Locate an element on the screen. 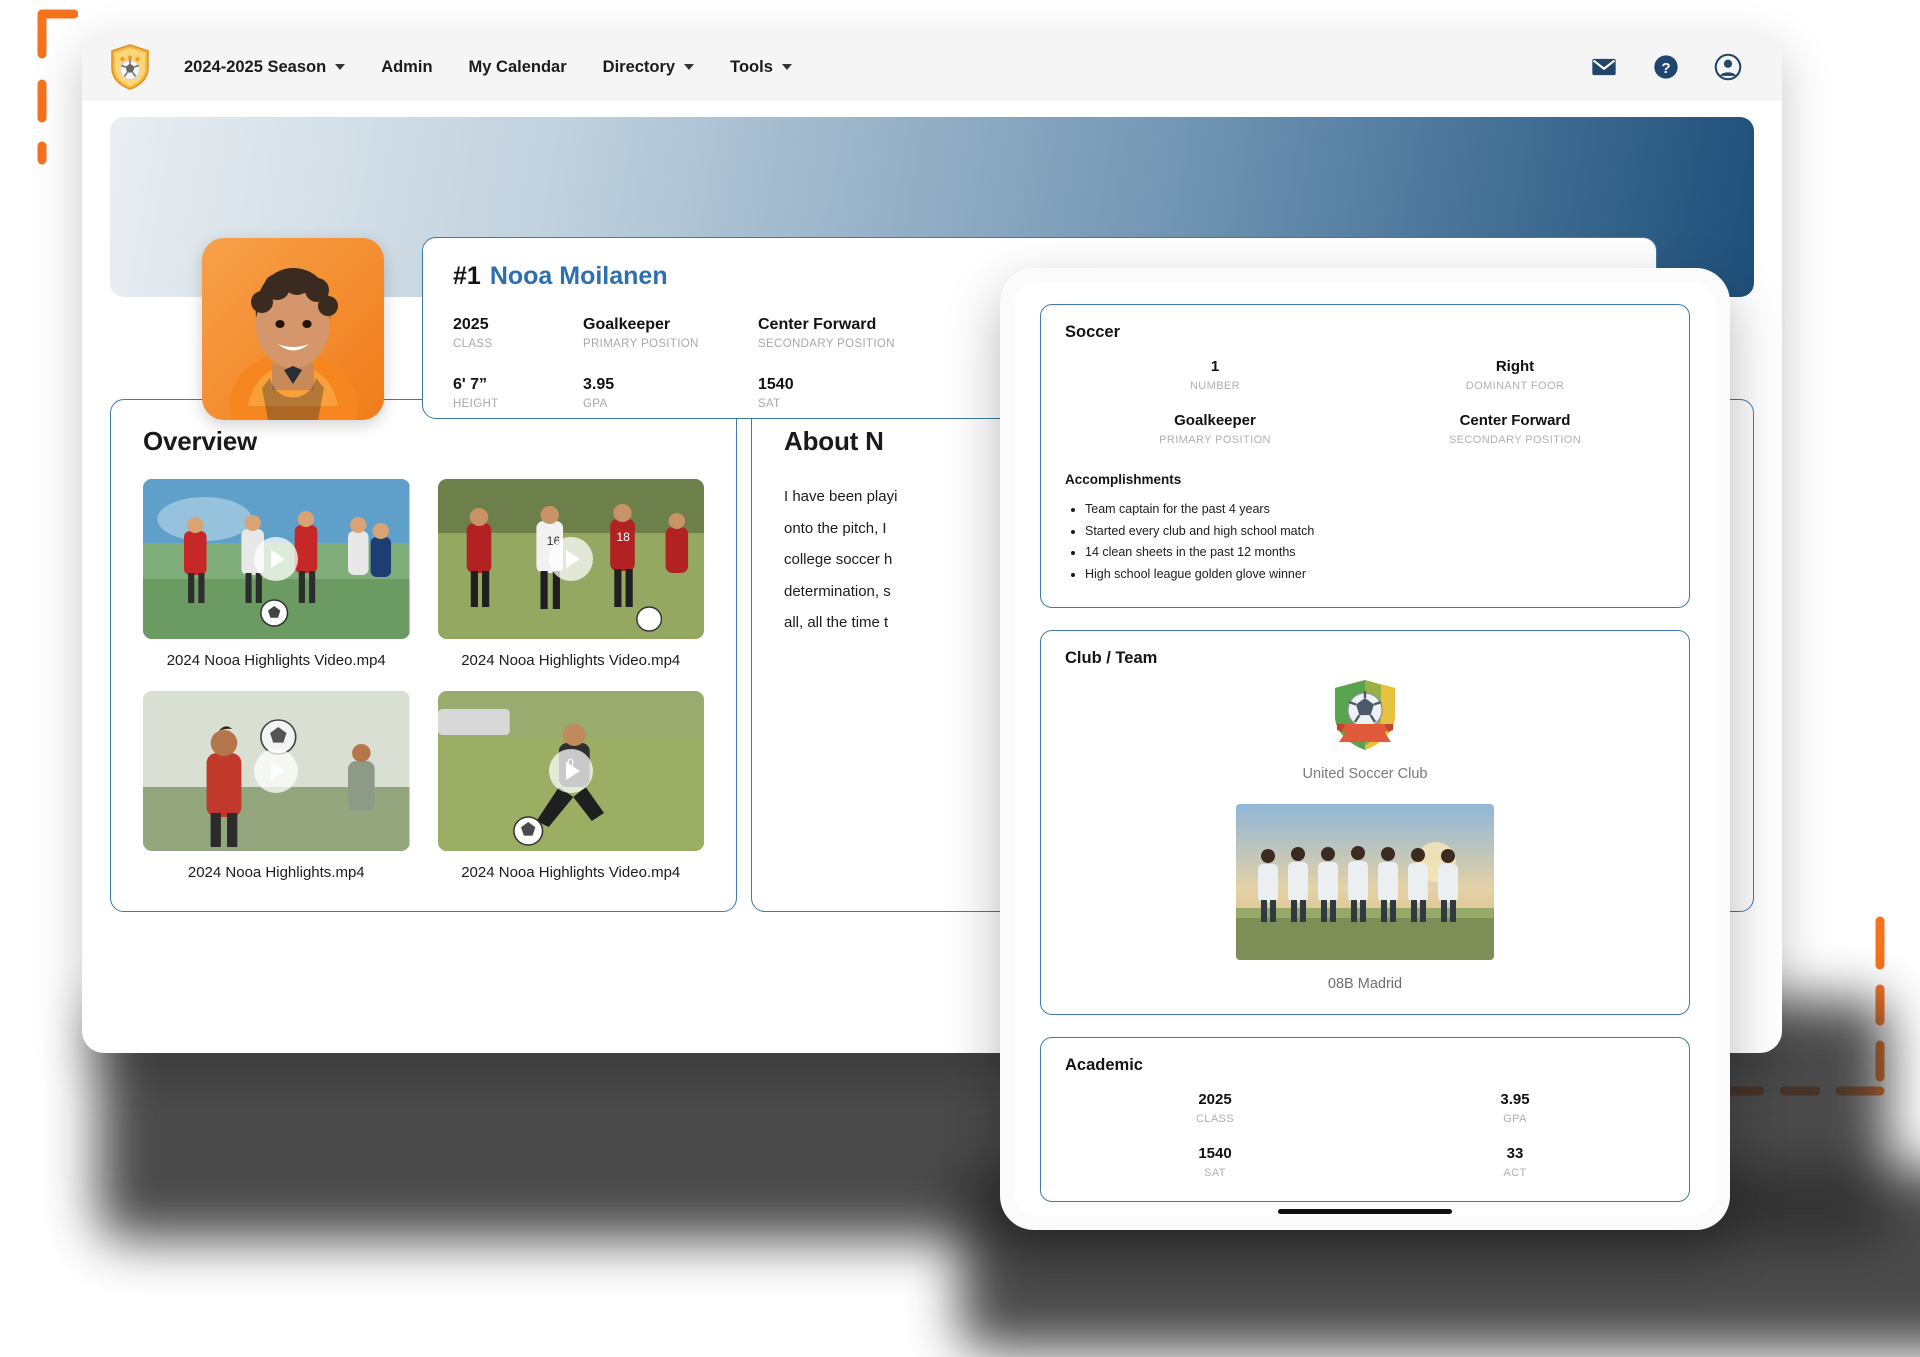 This screenshot has width=1920, height=1357. video-item: 2024 Nooa Highlights.mp4 is located at coordinates (276, 786).